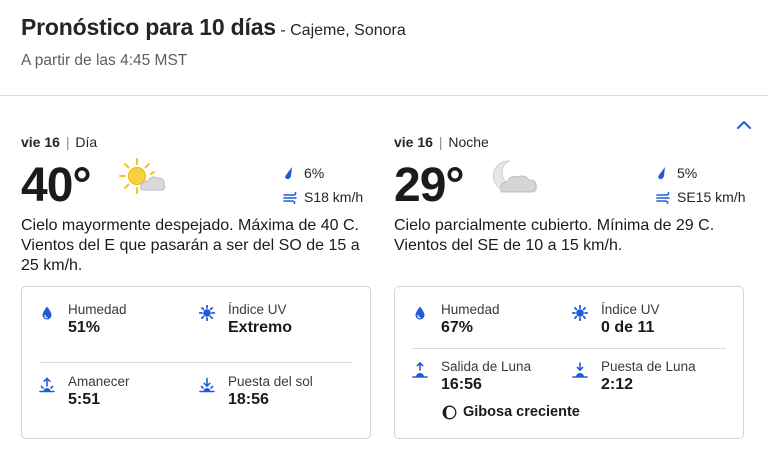 Image resolution: width=768 pixels, height=451 pixels. I want to click on moon-phase-icon, so click(449, 412).